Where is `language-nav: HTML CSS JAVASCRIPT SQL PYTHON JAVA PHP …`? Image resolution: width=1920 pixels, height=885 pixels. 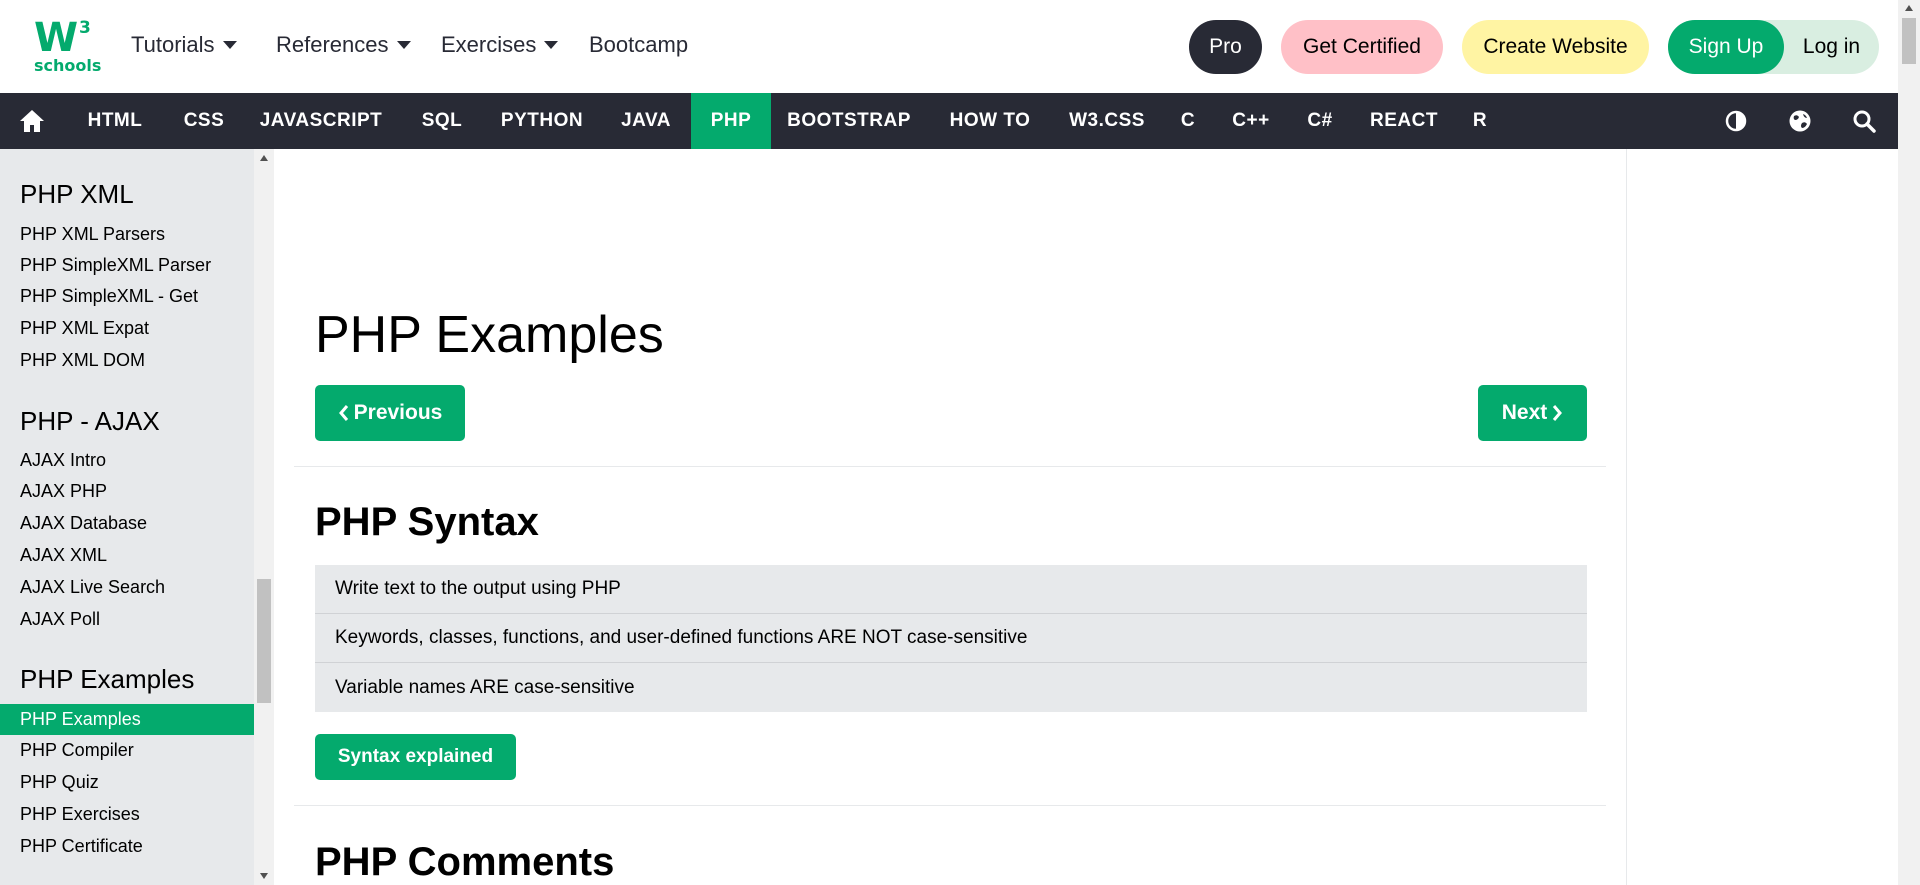
language-nav: HTML CSS JAVASCRIPT SQL PYTHON JAVA PHP … is located at coordinates (949, 121).